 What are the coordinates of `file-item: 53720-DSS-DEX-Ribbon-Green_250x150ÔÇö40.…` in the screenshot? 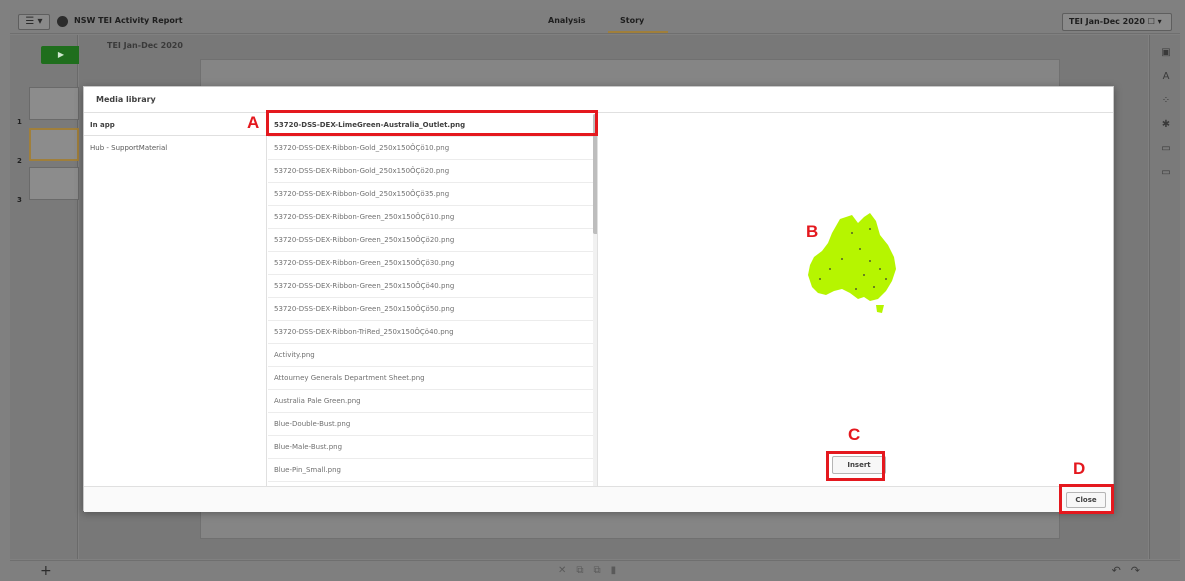 It's located at (431, 286).